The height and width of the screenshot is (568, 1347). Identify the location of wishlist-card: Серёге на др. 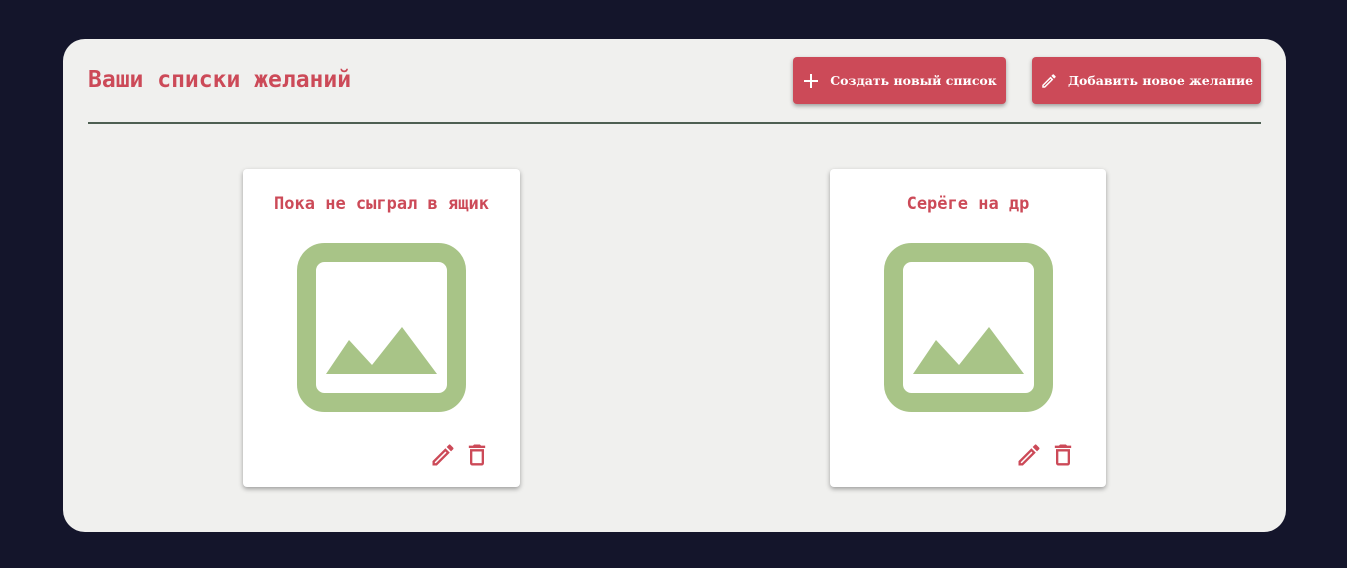
(968, 328).